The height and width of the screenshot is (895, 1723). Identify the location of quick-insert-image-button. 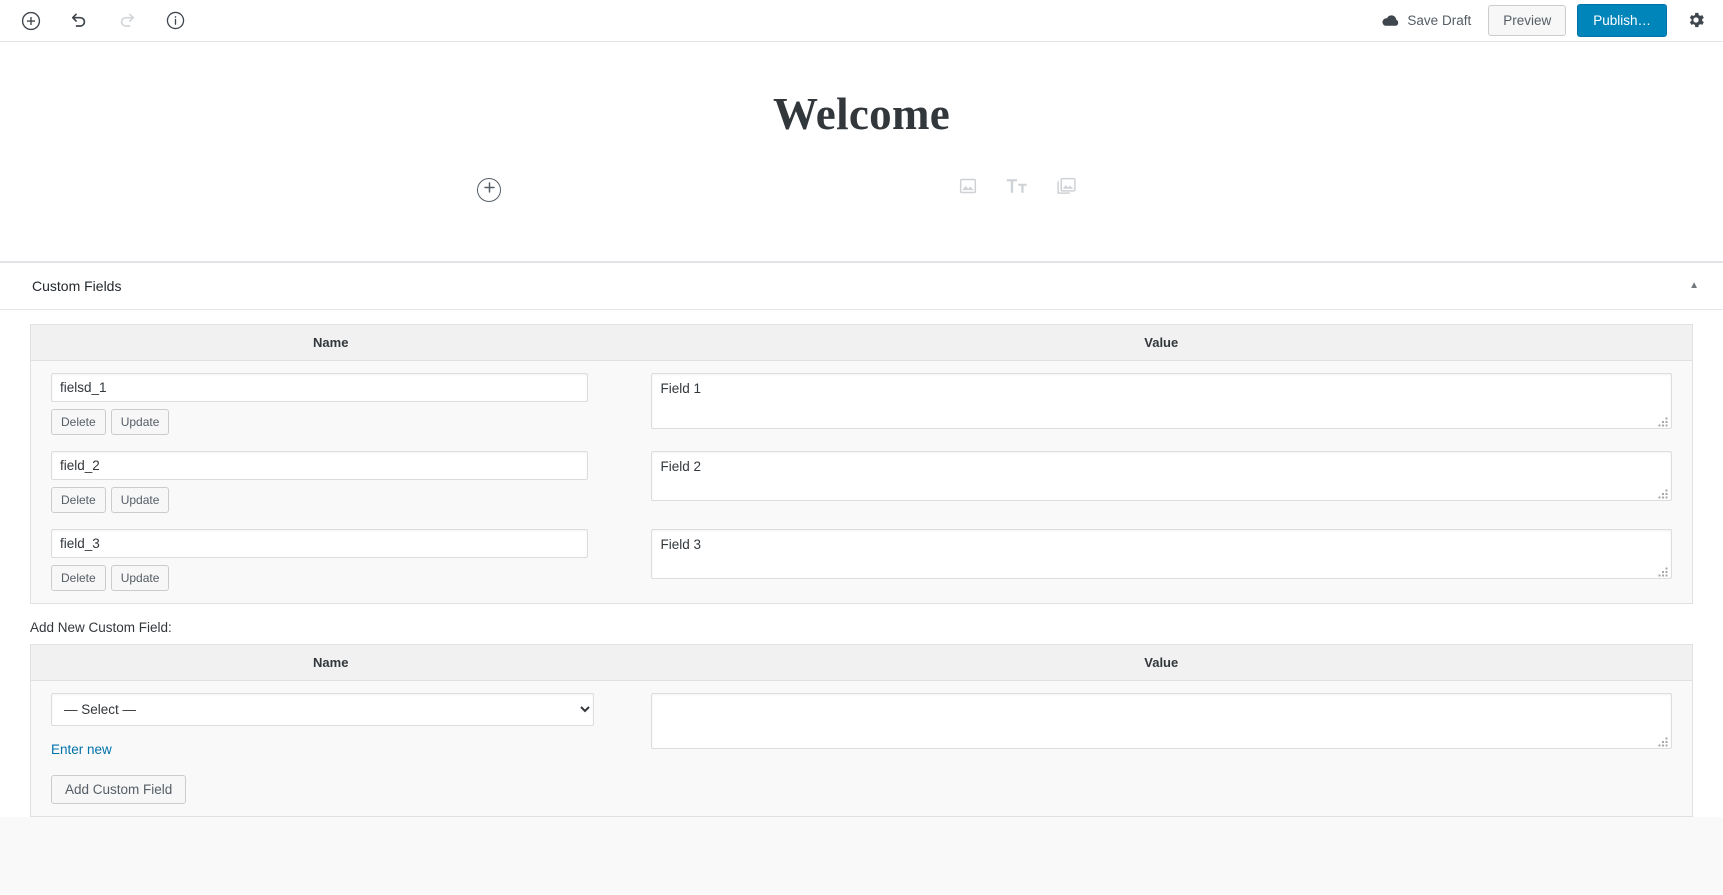
(968, 189).